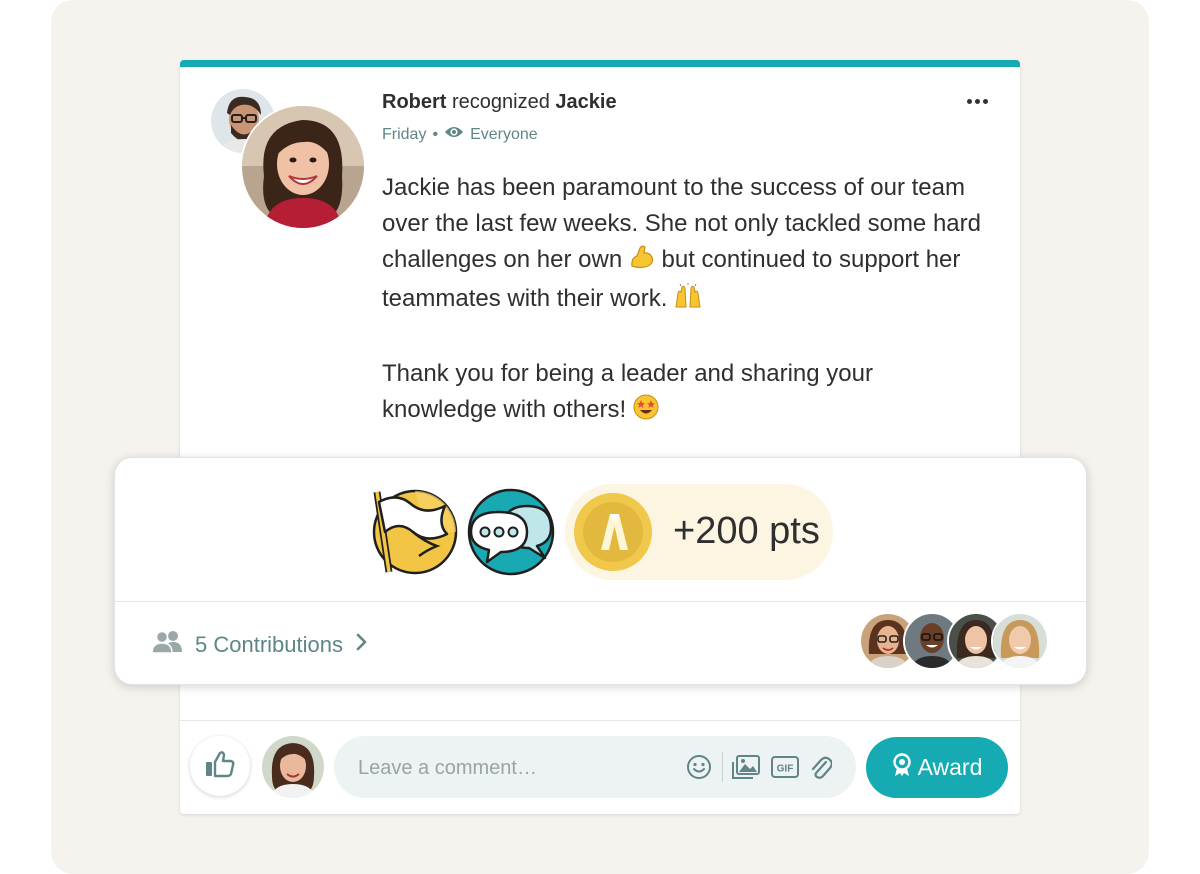  What do you see at coordinates (600, 63) in the screenshot?
I see `card-accent-bar` at bounding box center [600, 63].